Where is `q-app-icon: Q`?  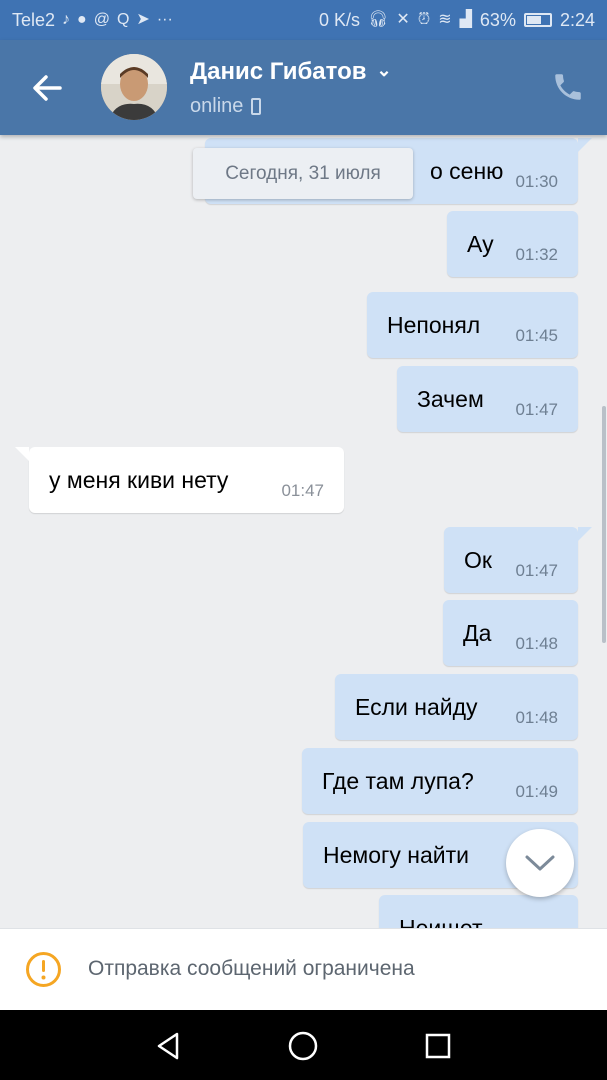
q-app-icon: Q is located at coordinates (123, 19).